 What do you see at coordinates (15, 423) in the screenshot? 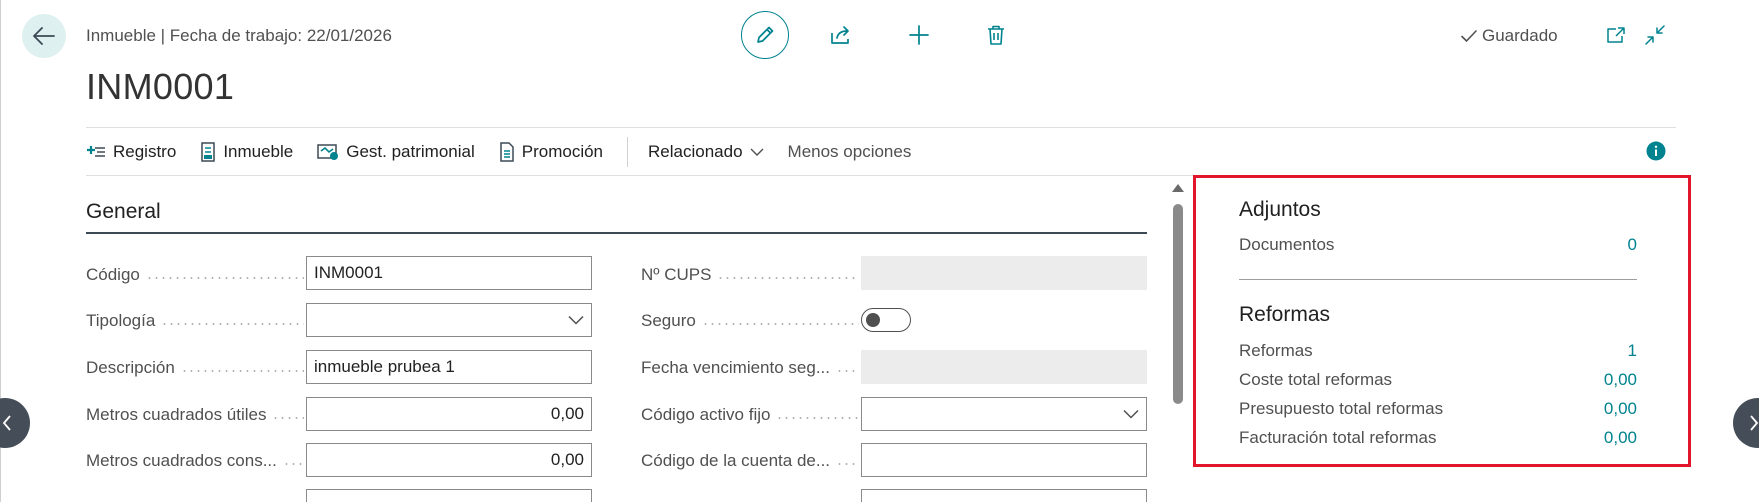
I see `previous-record-button` at bounding box center [15, 423].